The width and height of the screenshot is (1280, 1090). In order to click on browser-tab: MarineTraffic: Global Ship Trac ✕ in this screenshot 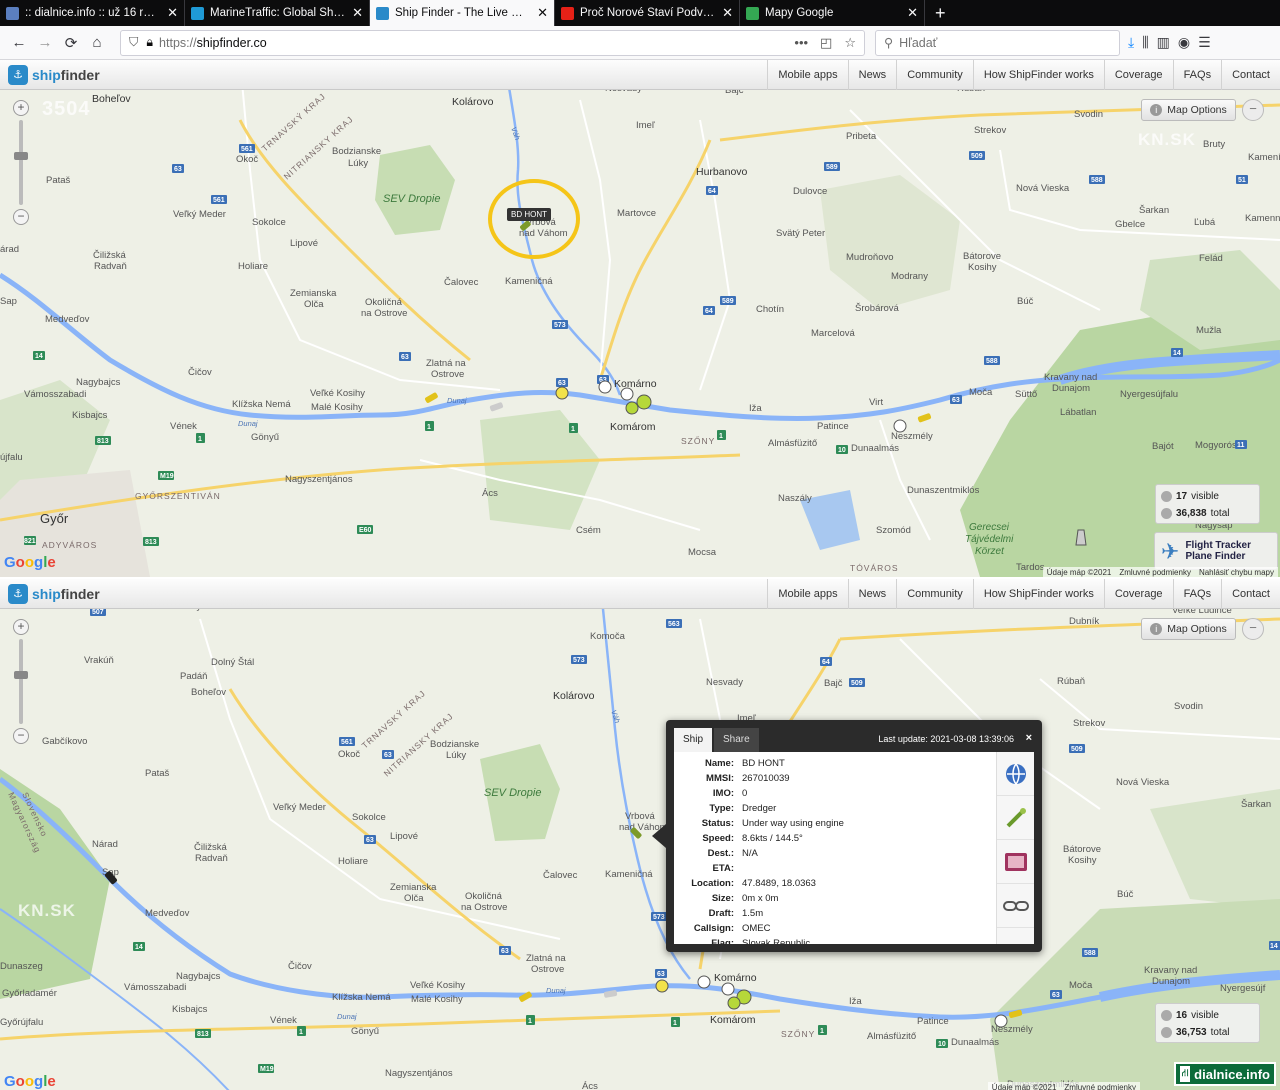, I will do `click(277, 13)`.